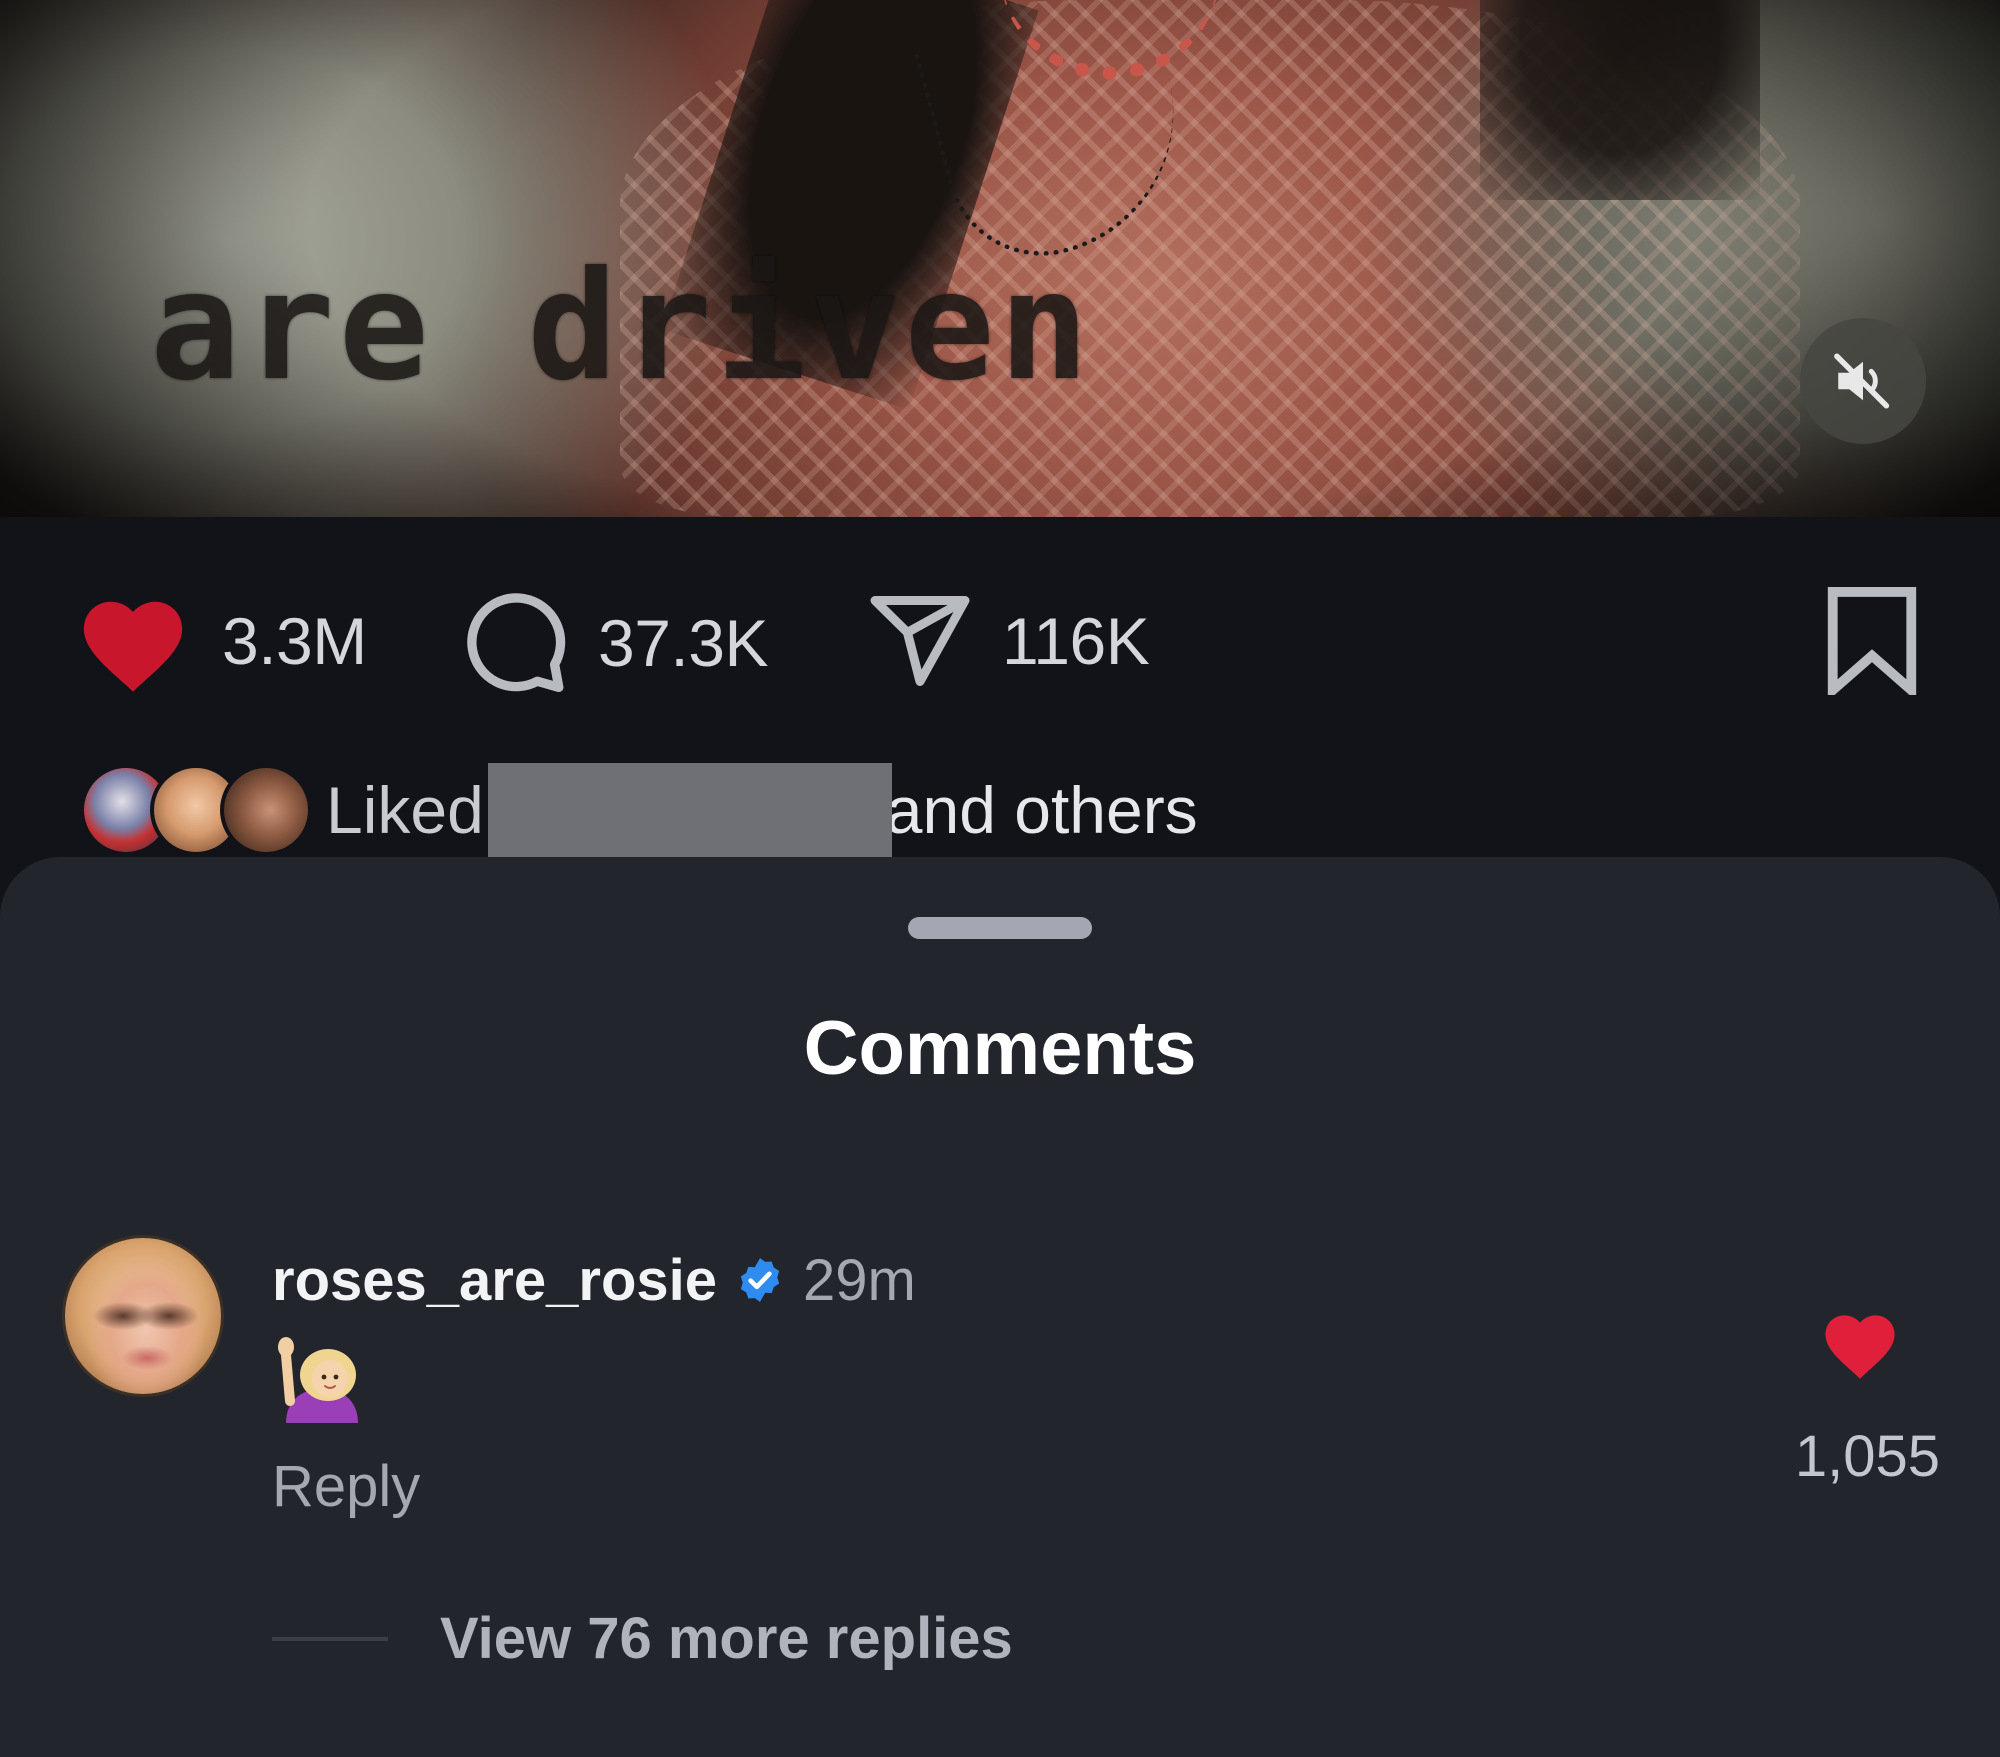  Describe the element at coordinates (1867, 1456) in the screenshot. I see `comment-like-count: 1,055` at that location.